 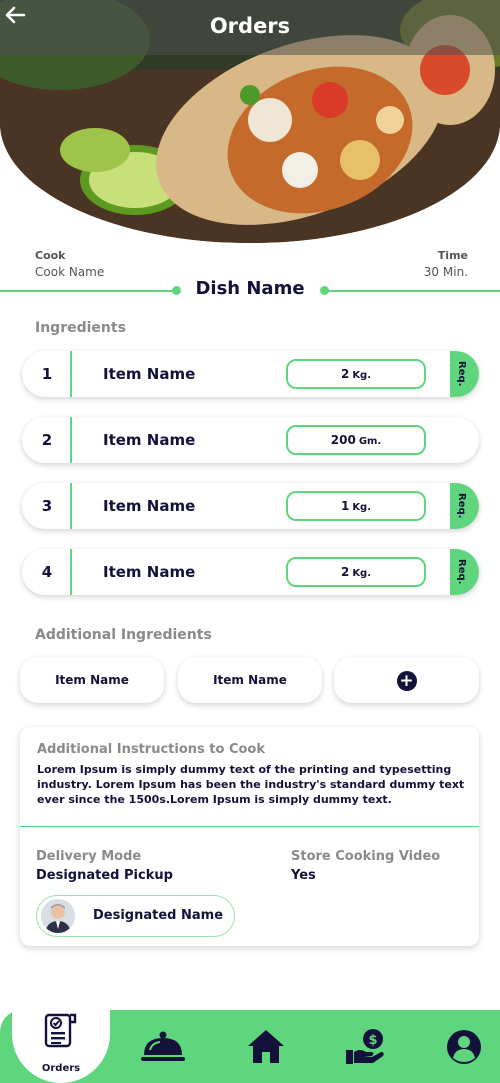 I want to click on instructions-label: Additional Instructions to Cook, so click(x=151, y=749).